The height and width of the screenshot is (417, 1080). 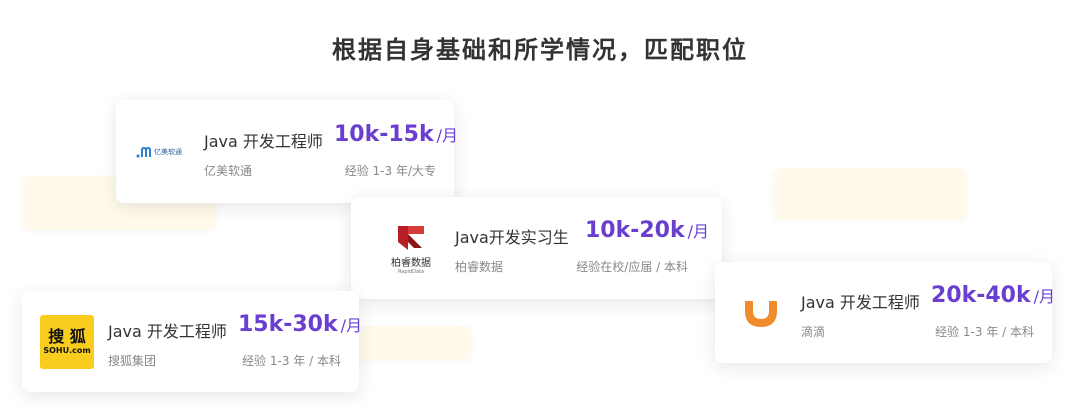 I want to click on salary-range: 10k-20k, so click(x=635, y=230).